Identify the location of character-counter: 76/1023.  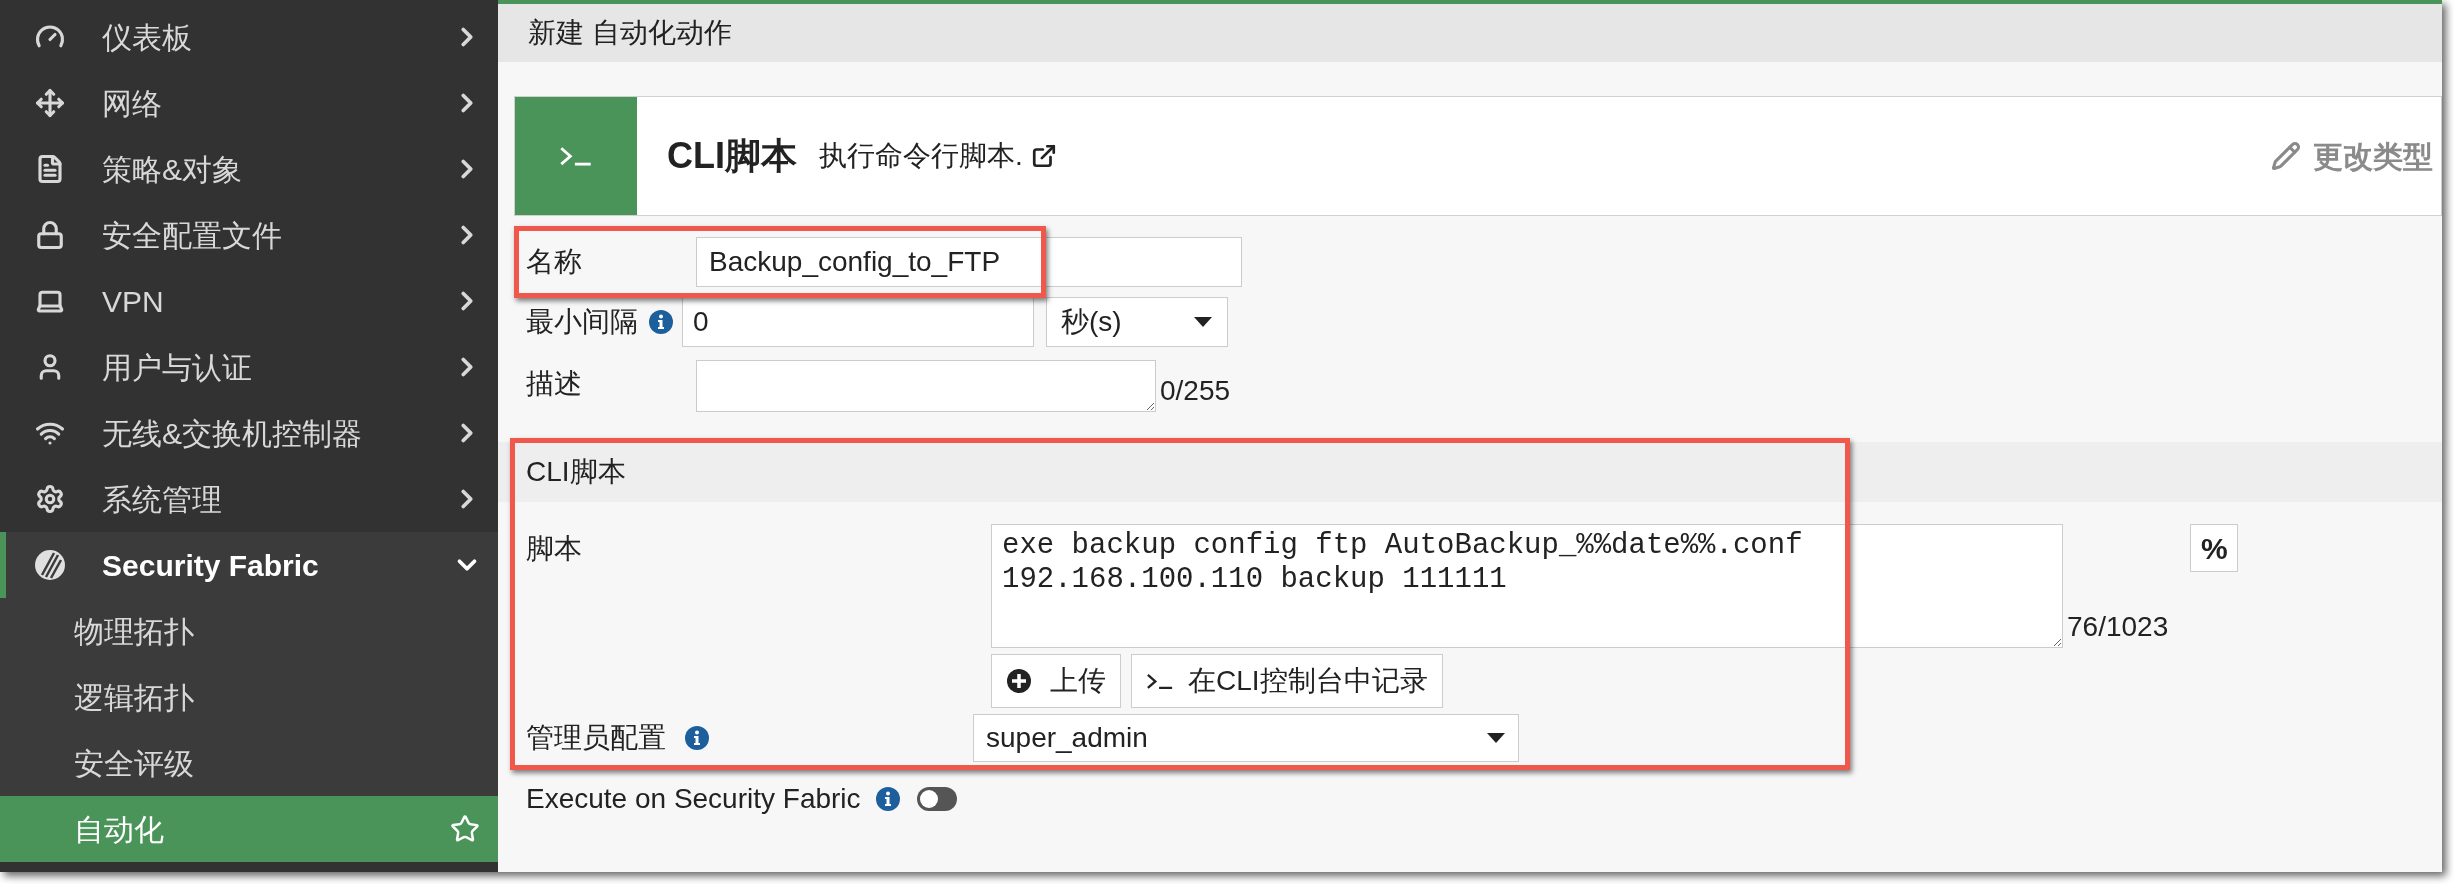
(2118, 627).